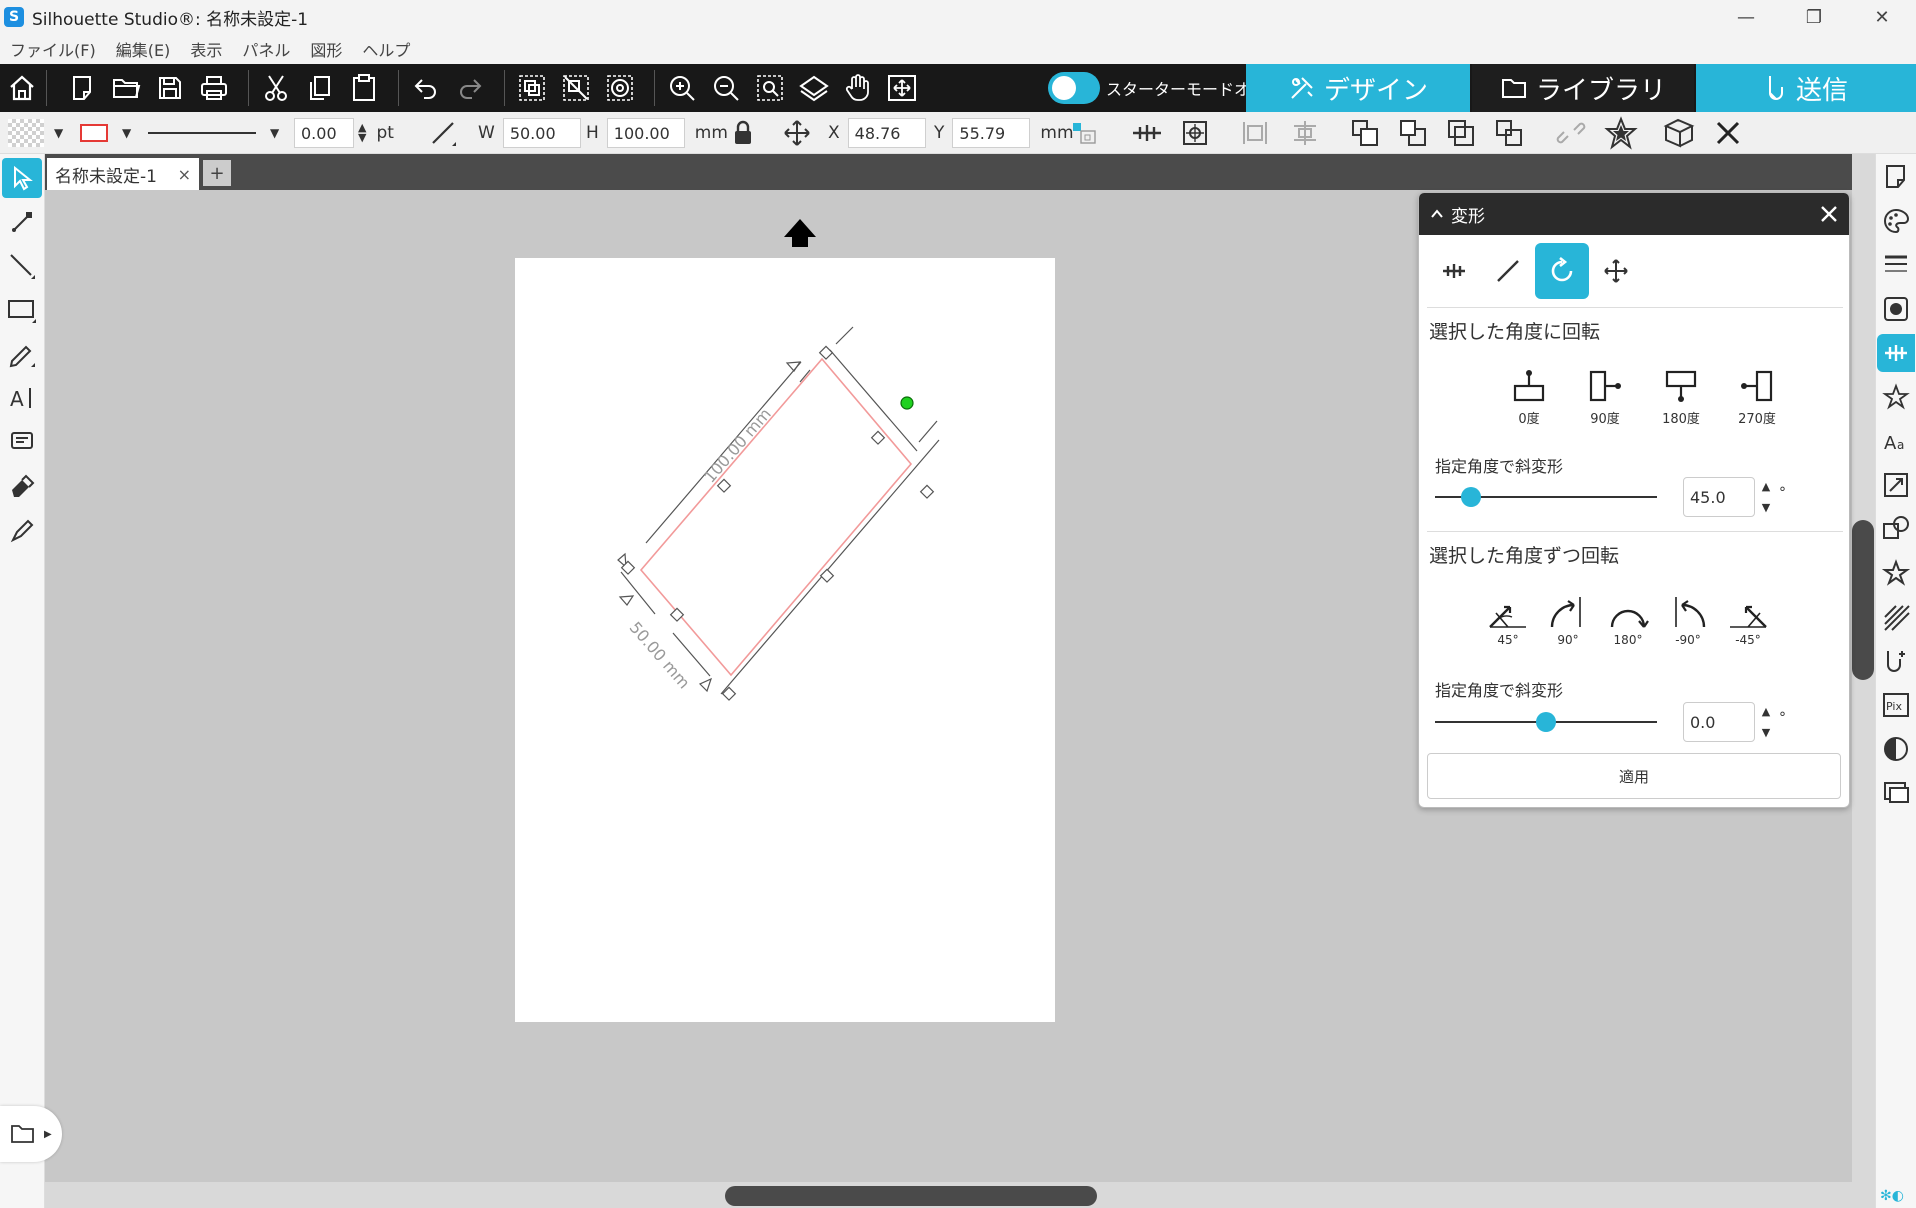 This screenshot has height=1208, width=1916. Describe the element at coordinates (1806, 88) in the screenshot. I see `tab-send: 送信` at that location.